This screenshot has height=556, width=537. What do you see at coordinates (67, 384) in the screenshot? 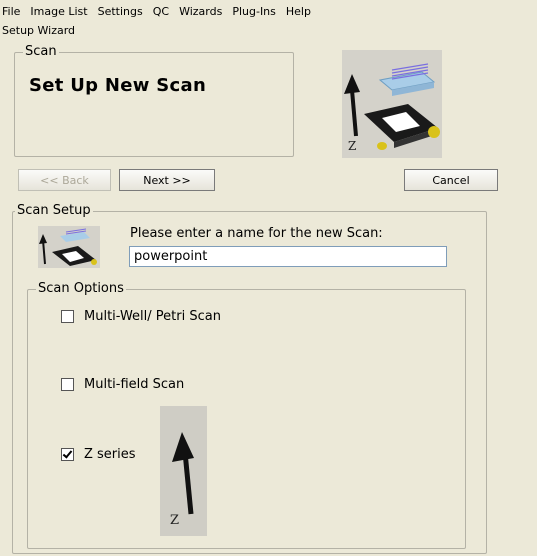
I see `multifield-checkbox` at bounding box center [67, 384].